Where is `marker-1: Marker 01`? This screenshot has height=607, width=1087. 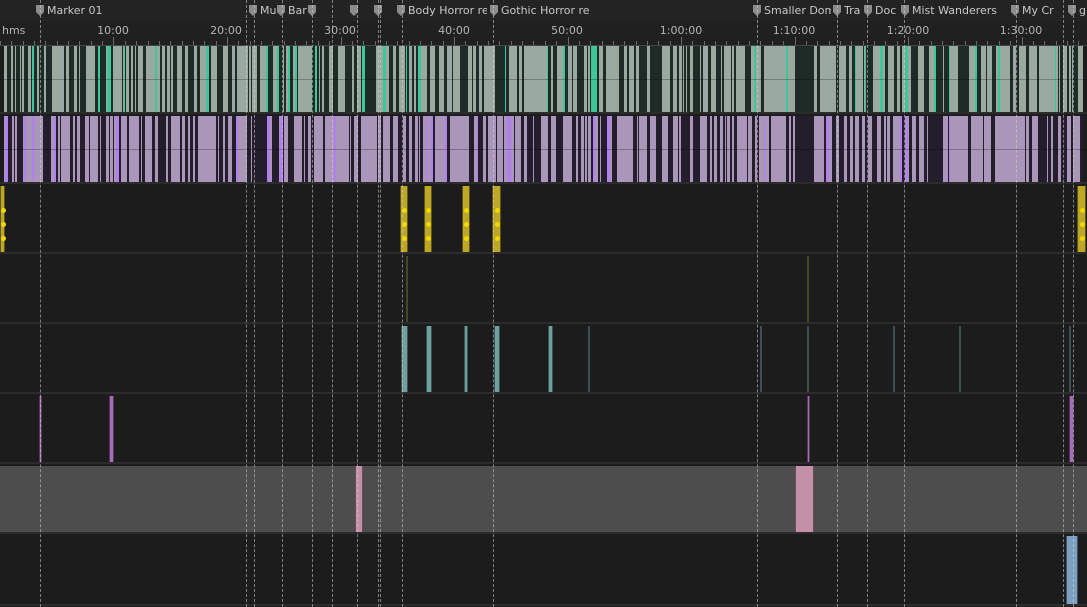
marker-1: Marker 01 is located at coordinates (141, 10).